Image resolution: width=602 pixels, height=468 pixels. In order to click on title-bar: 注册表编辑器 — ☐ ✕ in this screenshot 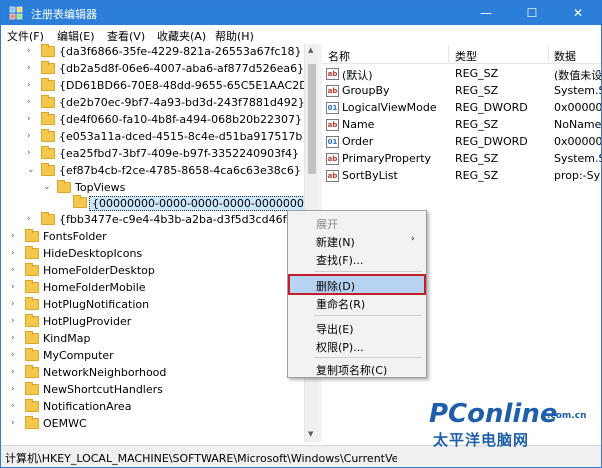, I will do `click(301, 13)`.